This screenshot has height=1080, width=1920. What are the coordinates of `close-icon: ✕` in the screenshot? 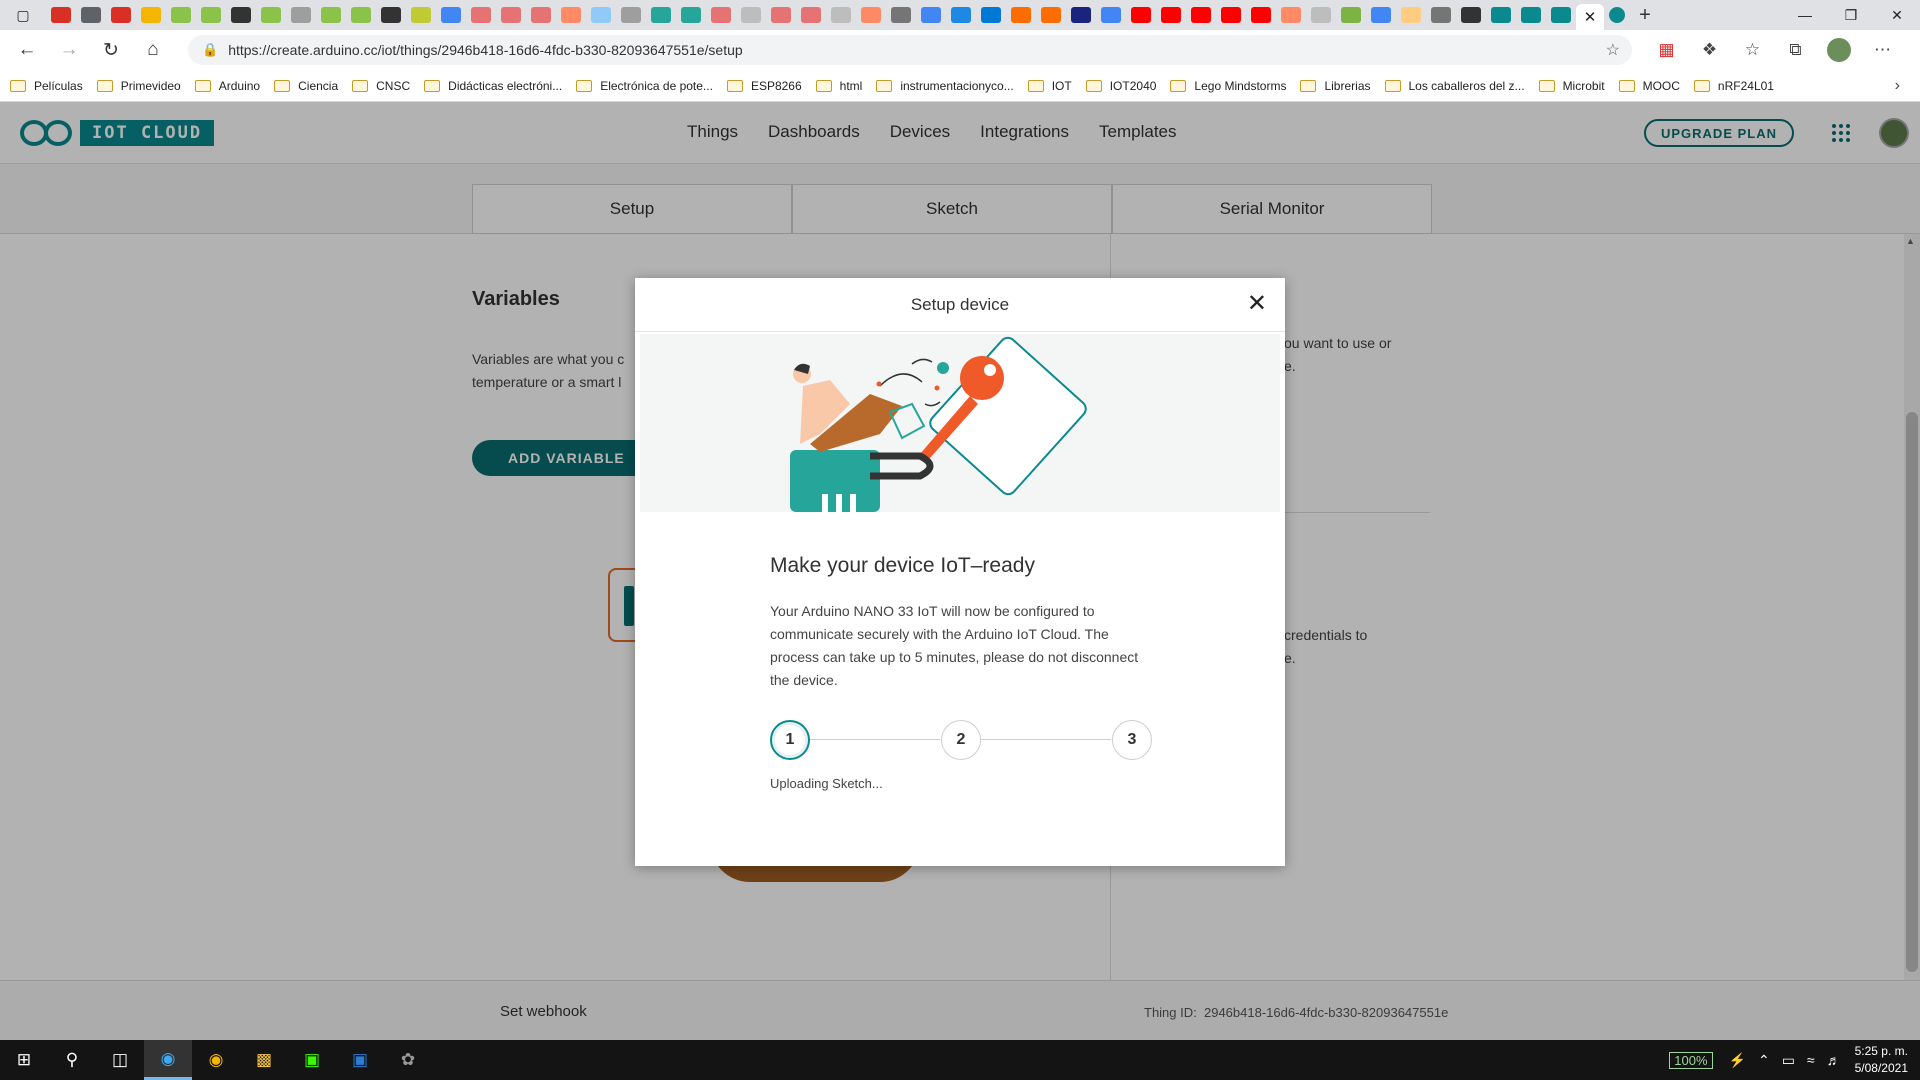 It's located at (1257, 304).